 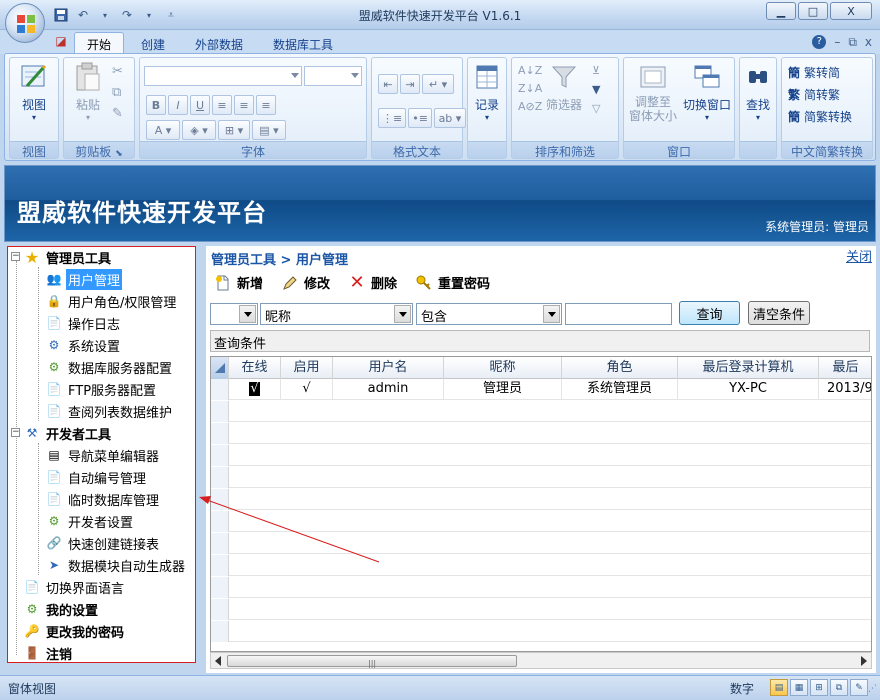 What do you see at coordinates (814, 94) in the screenshot?
I see `simplified-to-traditional-button: 繁 简转繁` at bounding box center [814, 94].